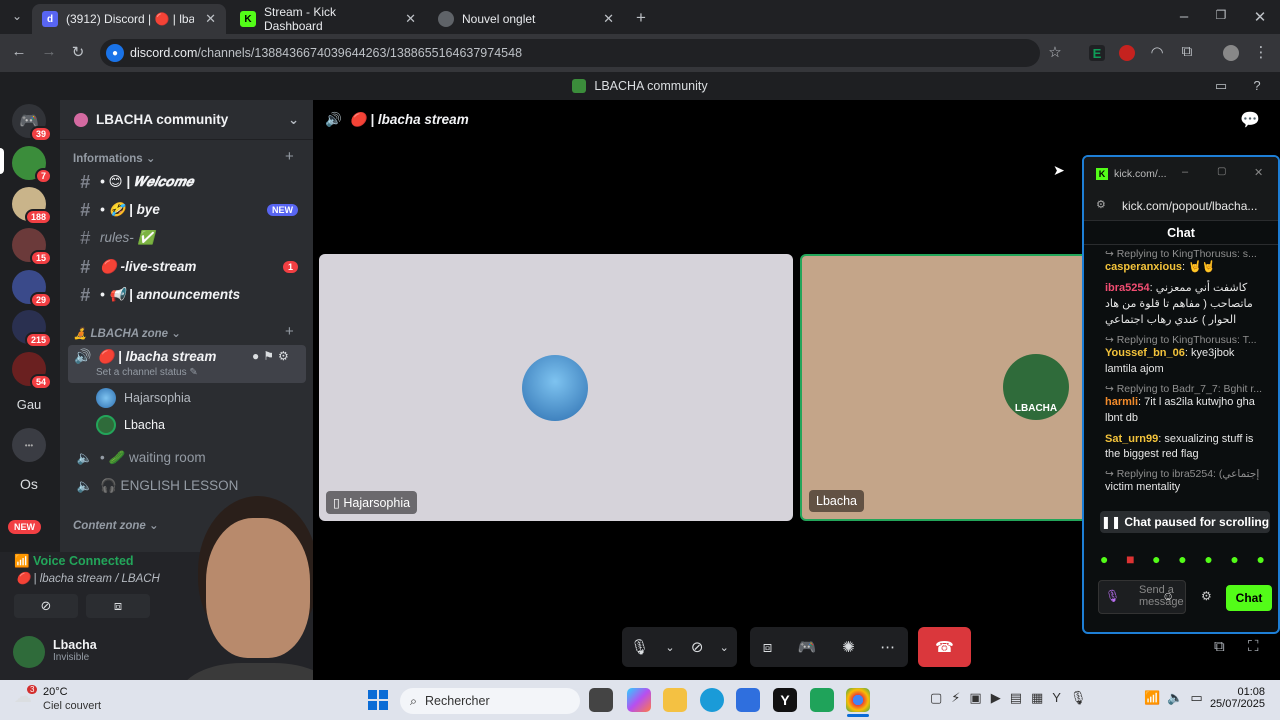 The image size is (1280, 720). What do you see at coordinates (49, 51) in the screenshot?
I see `forward-icon: →` at bounding box center [49, 51].